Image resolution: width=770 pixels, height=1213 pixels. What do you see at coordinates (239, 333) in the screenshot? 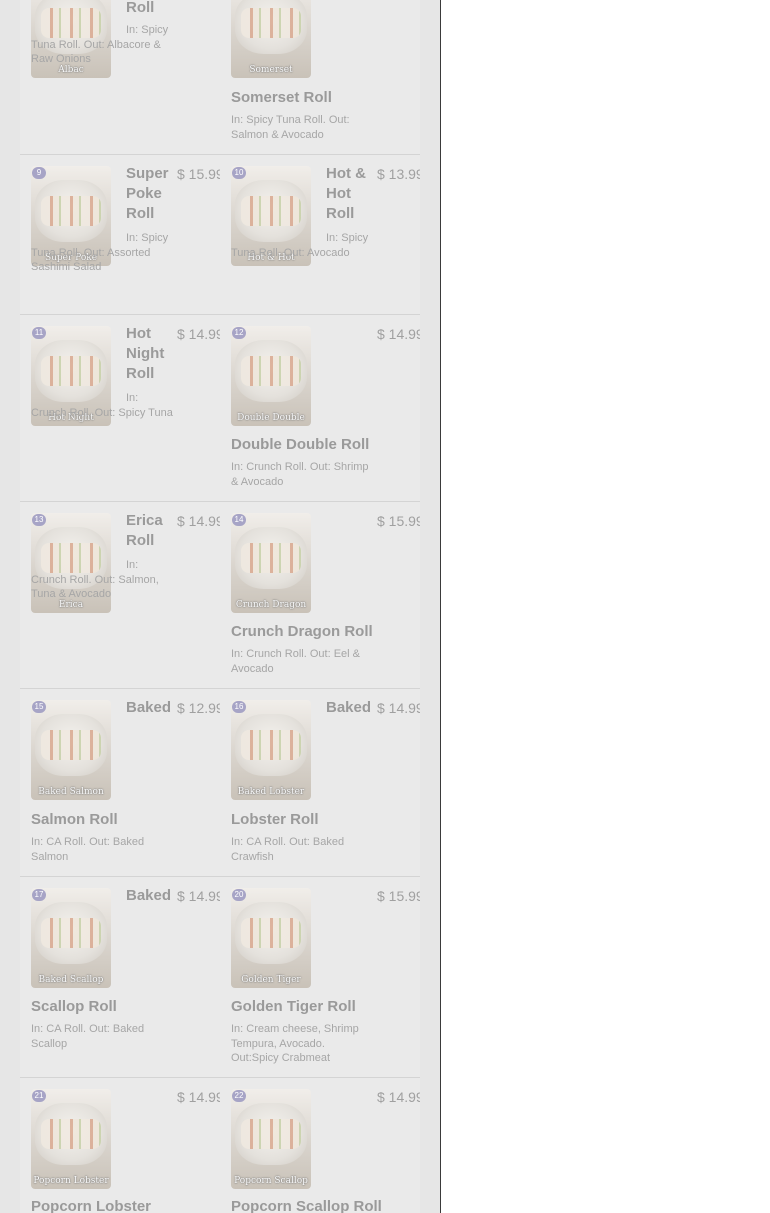
I see `item-number-badge: 12` at bounding box center [239, 333].